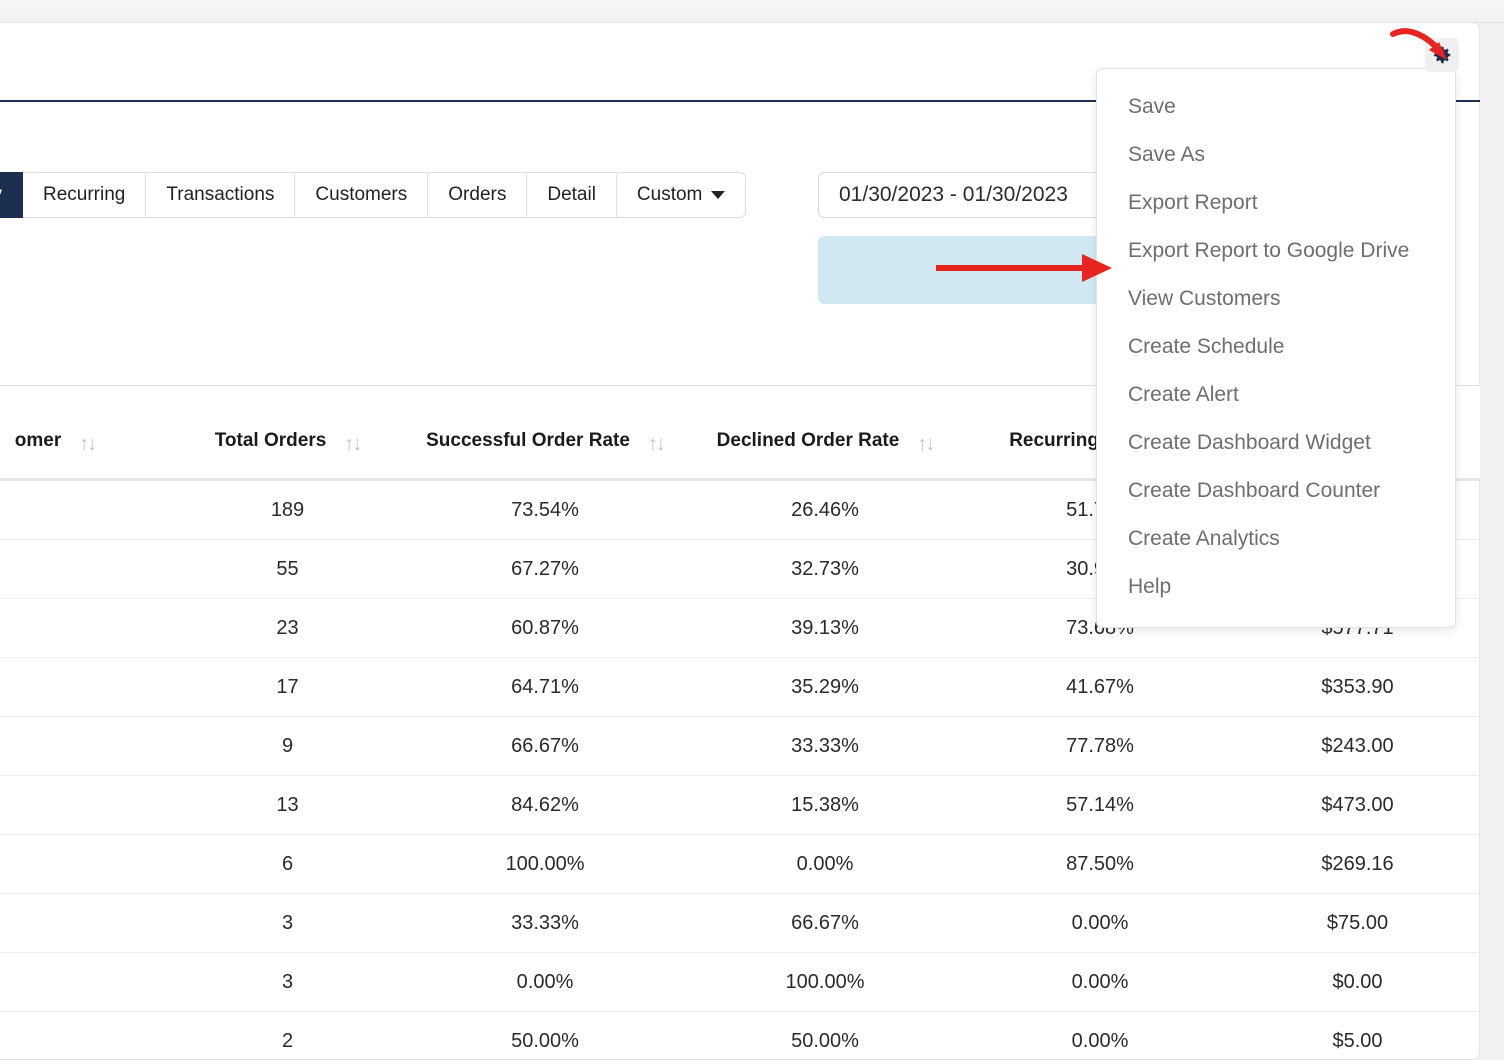 This screenshot has height=1060, width=1504. I want to click on table-header-label: Total Orders, so click(270, 440).